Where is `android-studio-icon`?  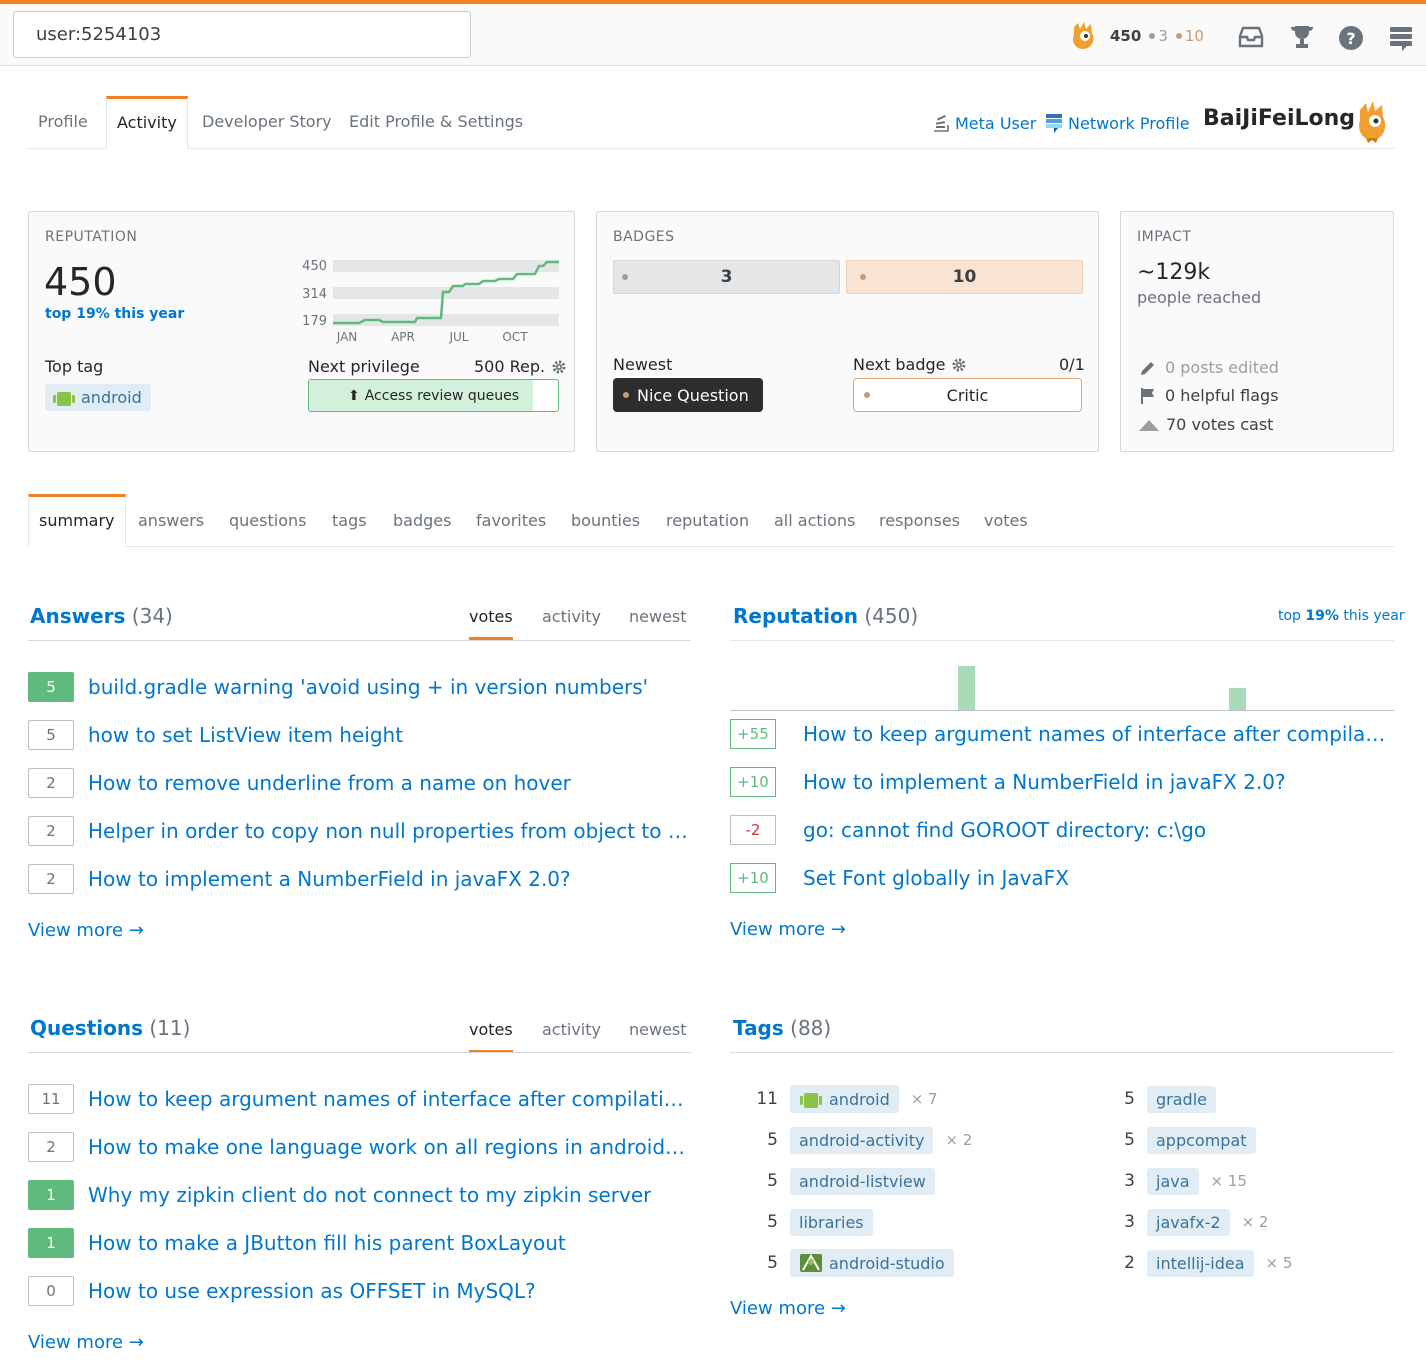
android-studio-icon is located at coordinates (811, 1262).